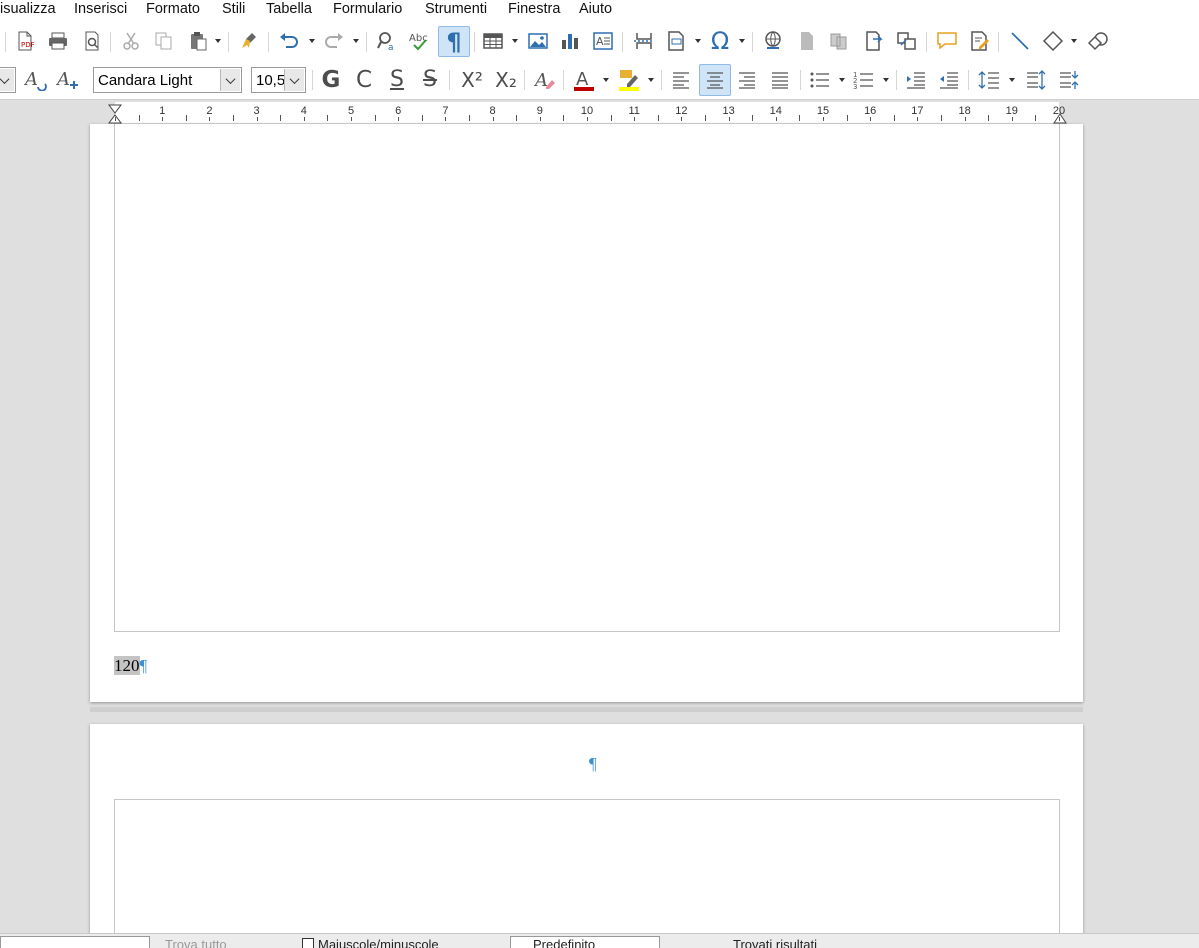 The height and width of the screenshot is (948, 1199). What do you see at coordinates (1069, 80) in the screenshot?
I see `decrease-paragraph-spacing-icon` at bounding box center [1069, 80].